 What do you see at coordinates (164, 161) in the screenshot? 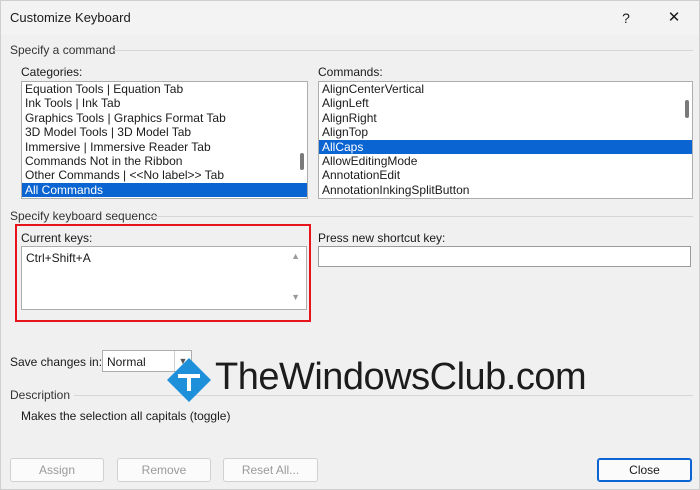
I see `category-list-item: Commands Not in the Ribbon` at bounding box center [164, 161].